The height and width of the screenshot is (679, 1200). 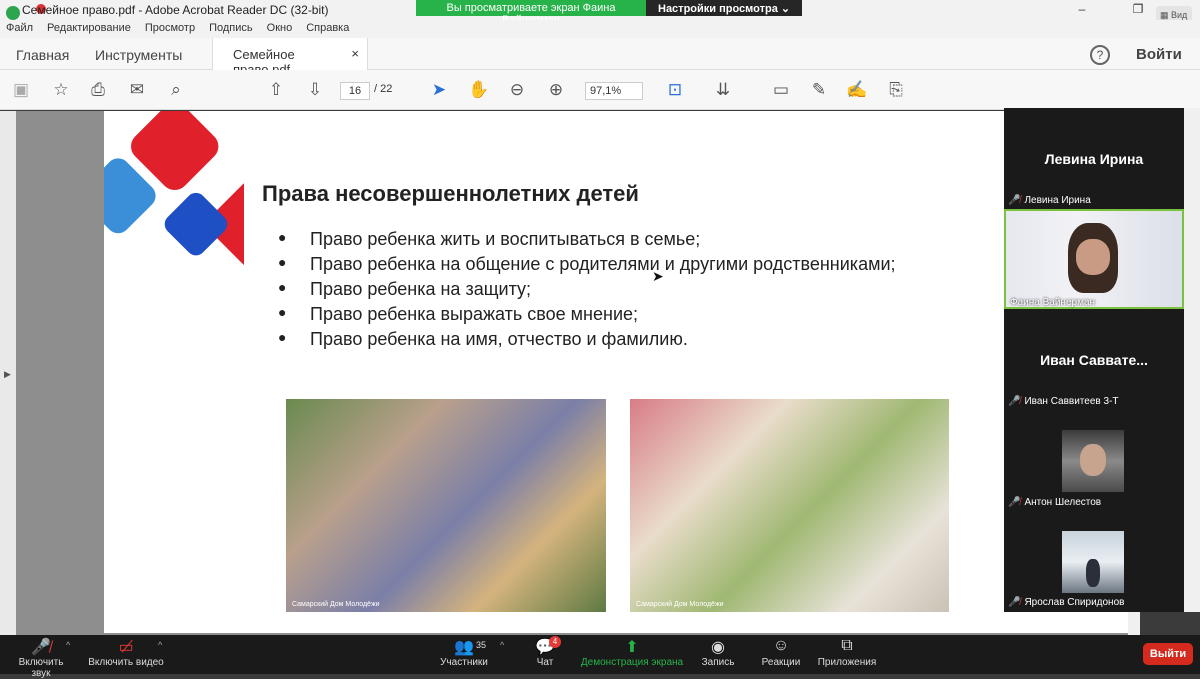 I want to click on zoom-shield-icon, so click(x=13, y=13).